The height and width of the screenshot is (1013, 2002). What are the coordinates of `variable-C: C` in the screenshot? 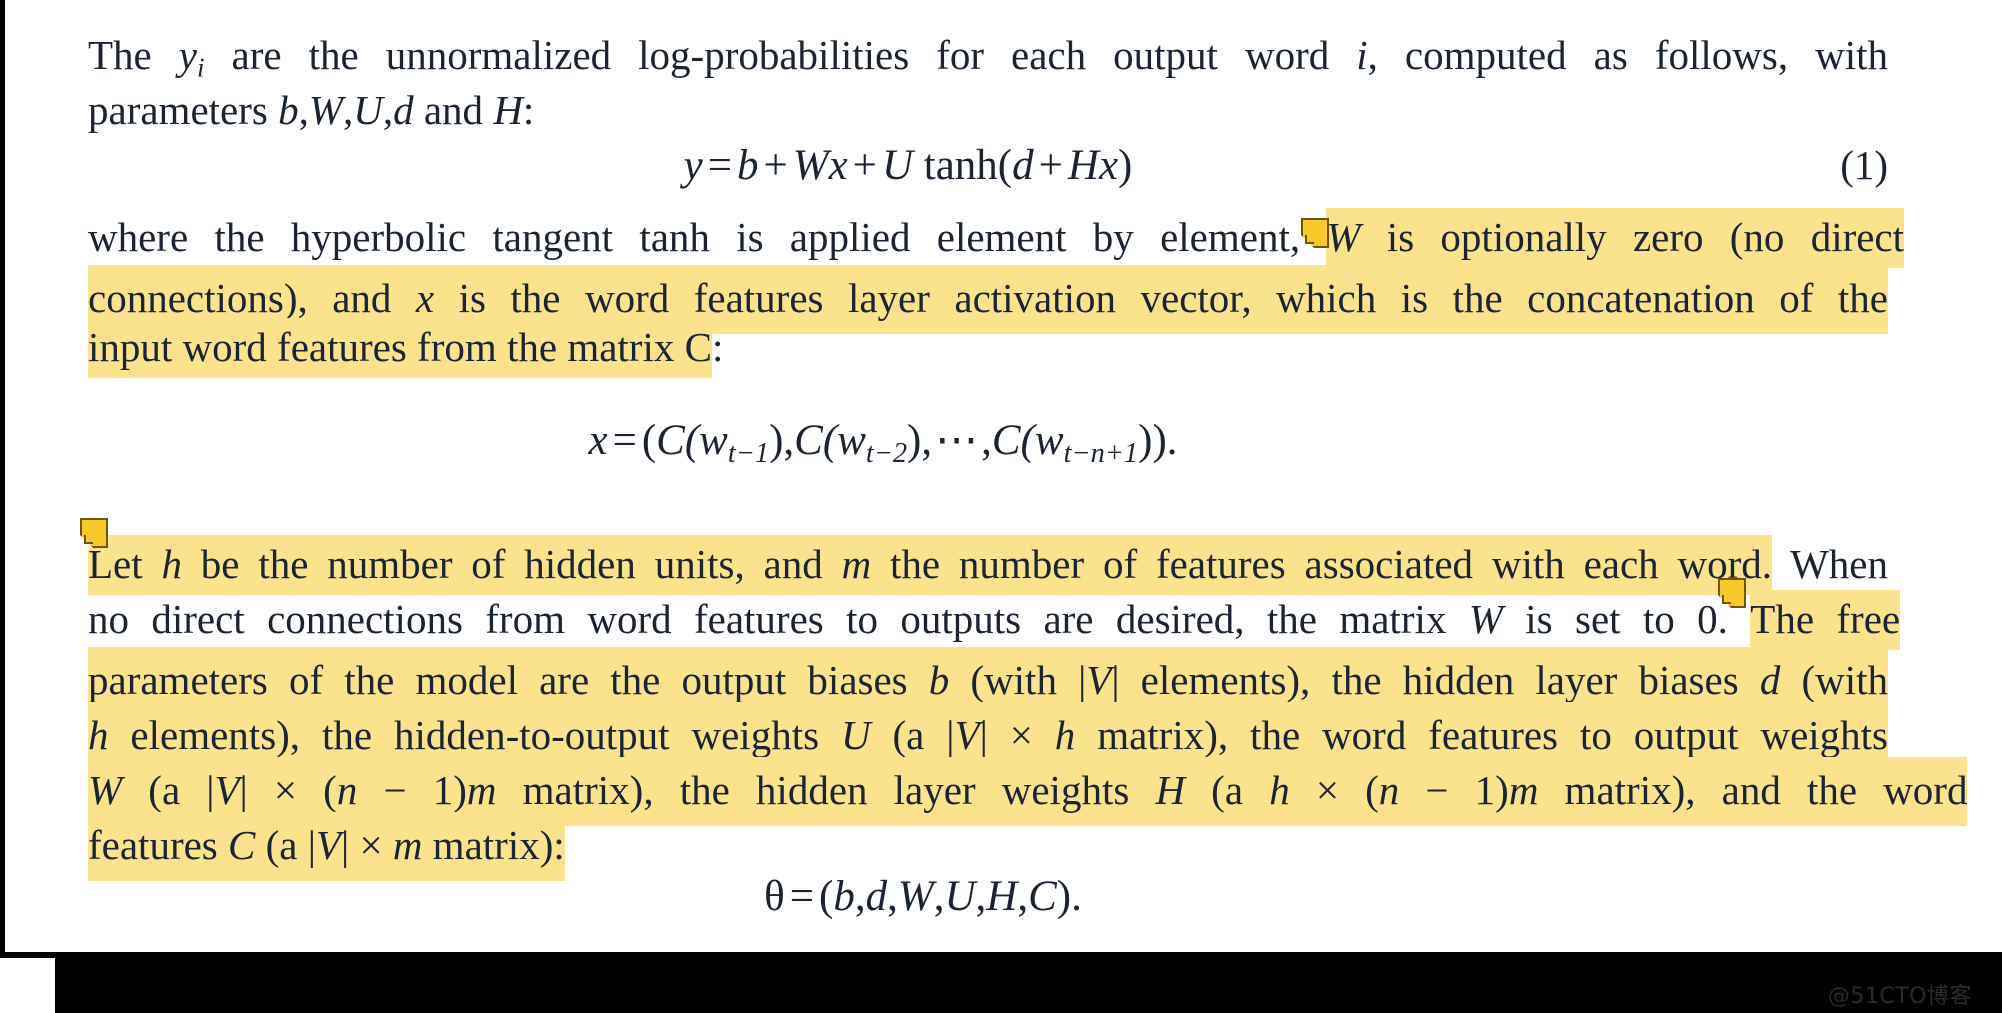 It's located at (242, 845).